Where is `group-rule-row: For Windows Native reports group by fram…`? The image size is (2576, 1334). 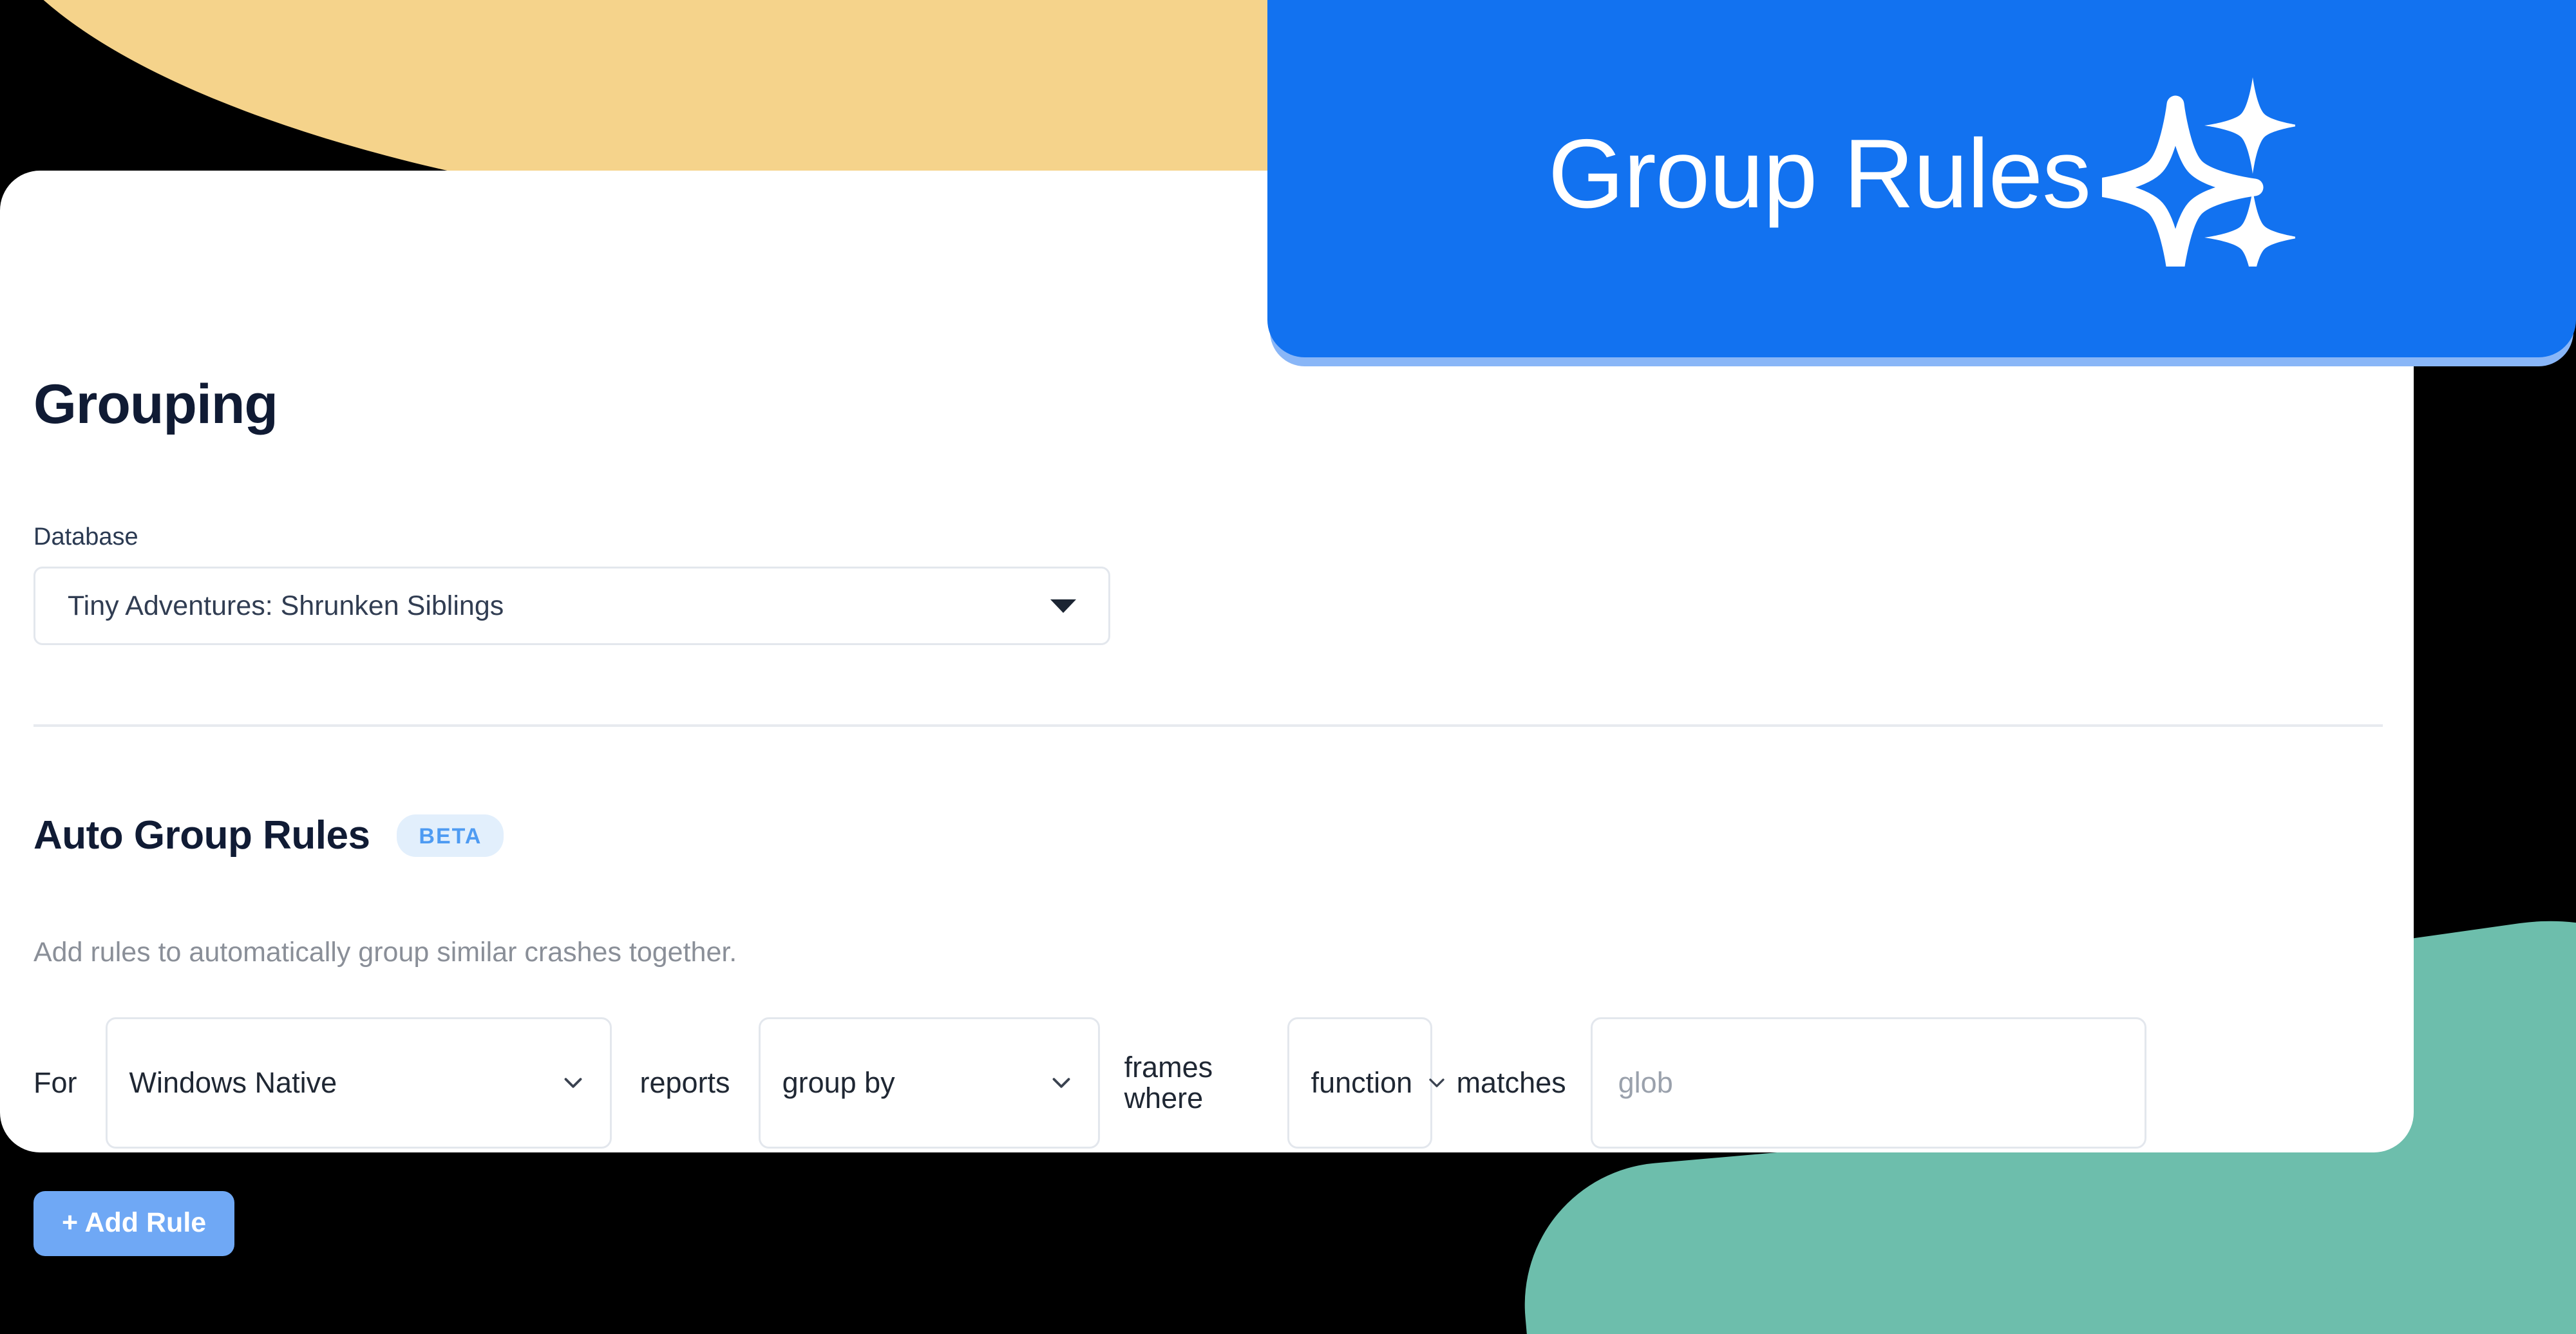 group-rule-row: For Windows Native reports group by fram… is located at coordinates (1090, 1083).